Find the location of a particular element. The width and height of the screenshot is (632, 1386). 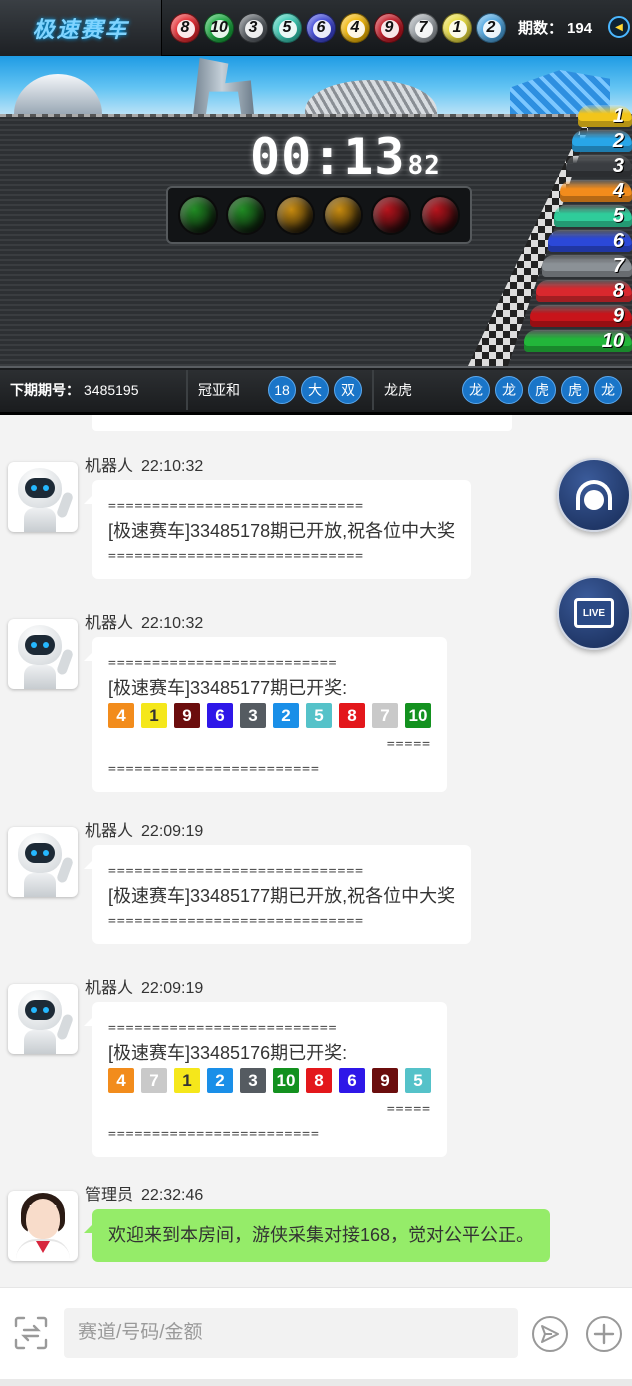

birds-nest-stadium-icon is located at coordinates (371, 97).